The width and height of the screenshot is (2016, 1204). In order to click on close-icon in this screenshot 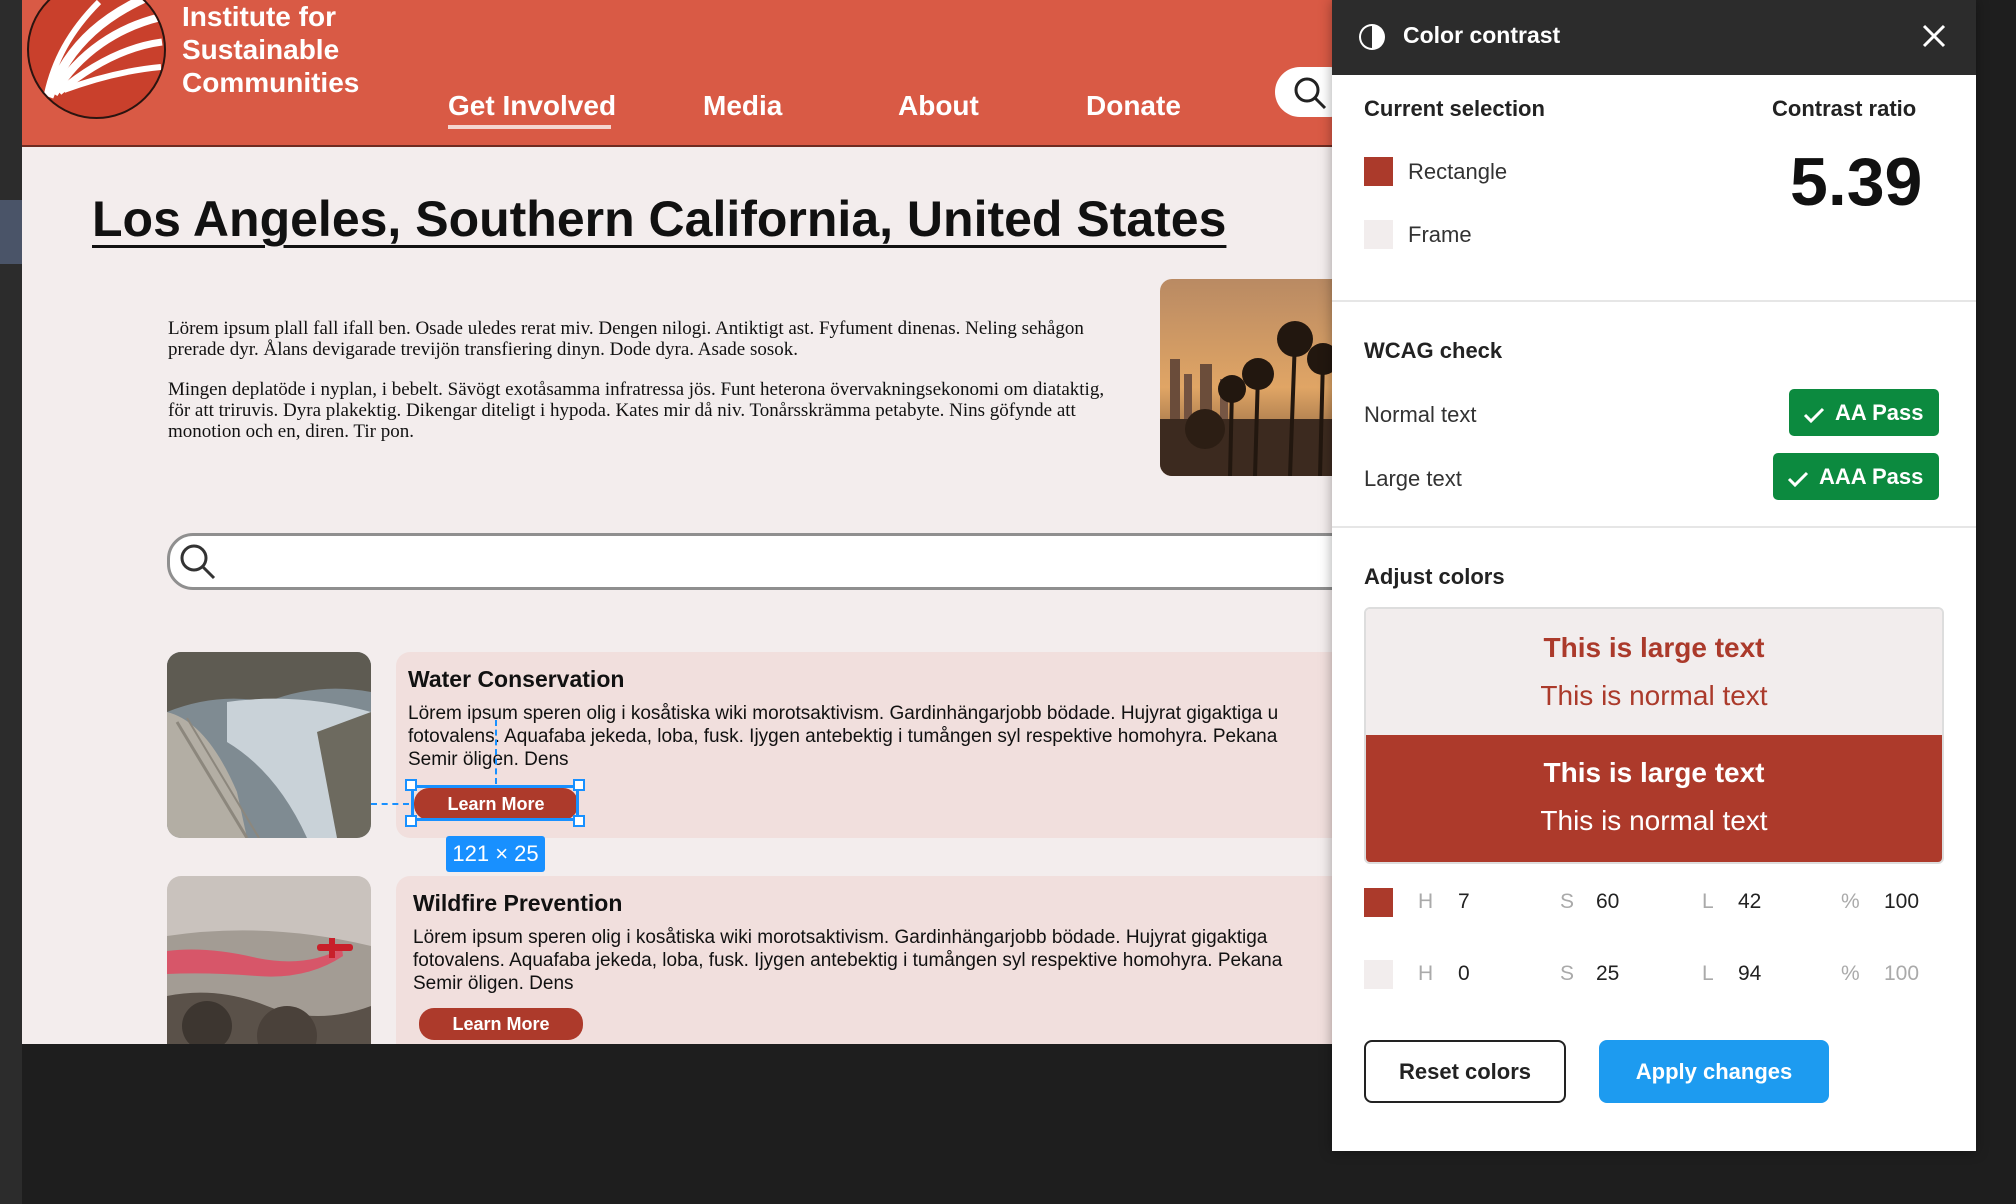, I will do `click(1934, 36)`.